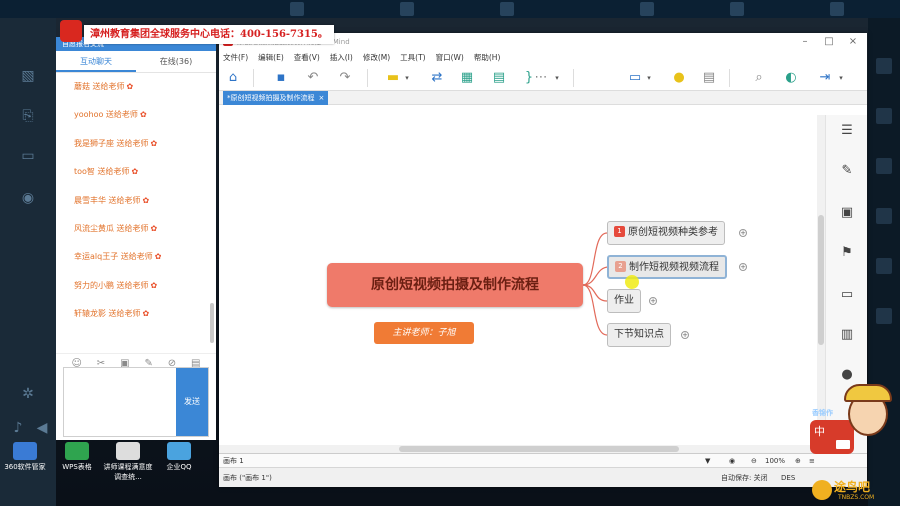 The width and height of the screenshot is (900, 506). I want to click on eye-icon: ◉, so click(732, 461).